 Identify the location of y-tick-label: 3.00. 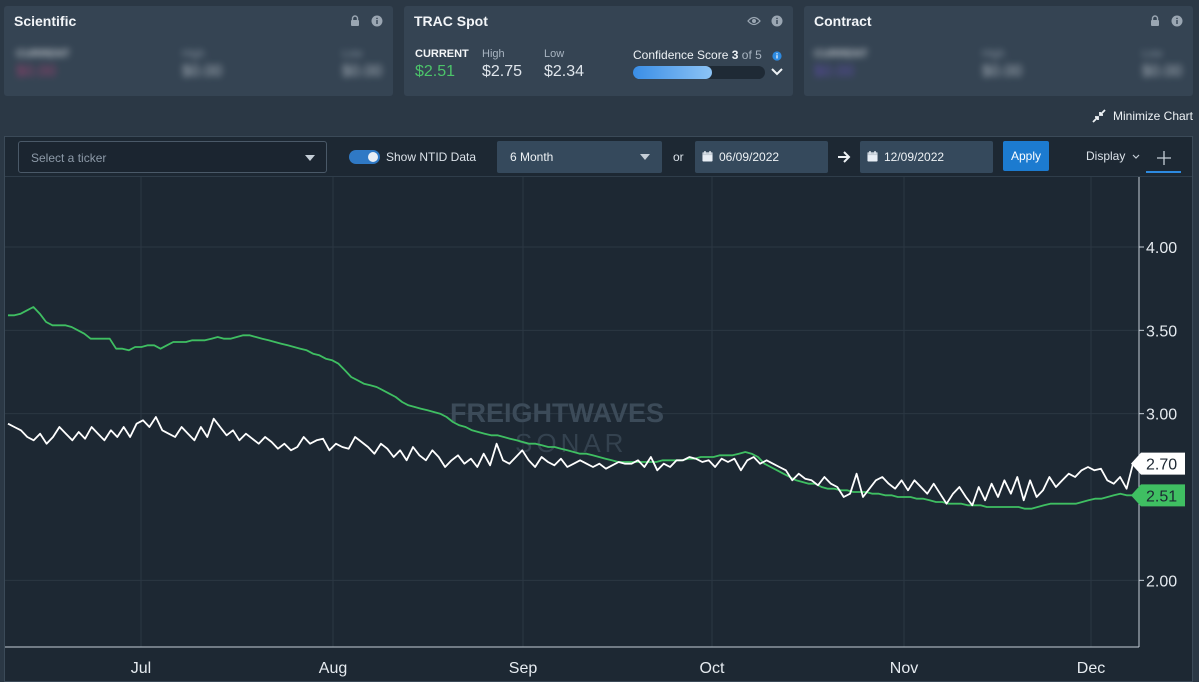
(1161, 415).